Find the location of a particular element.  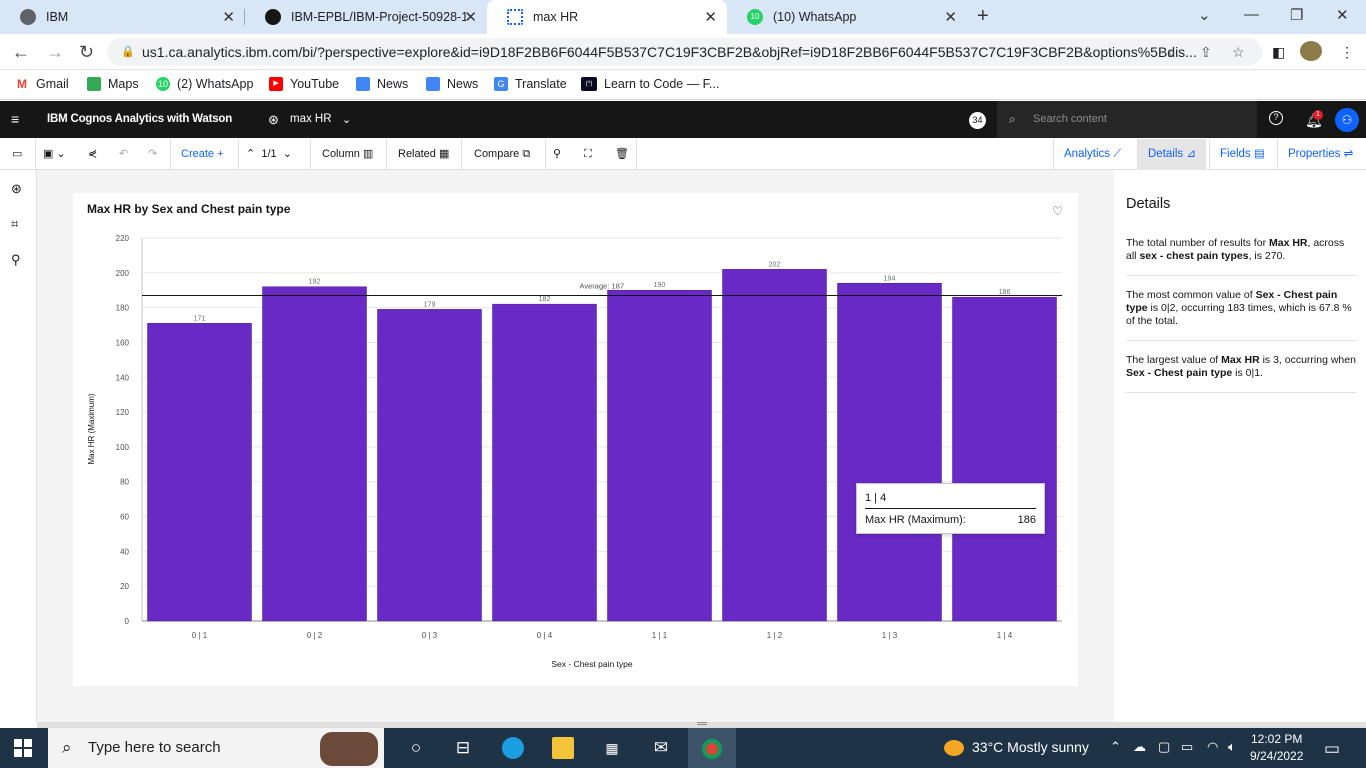

data-label: 171 is located at coordinates (200, 318).